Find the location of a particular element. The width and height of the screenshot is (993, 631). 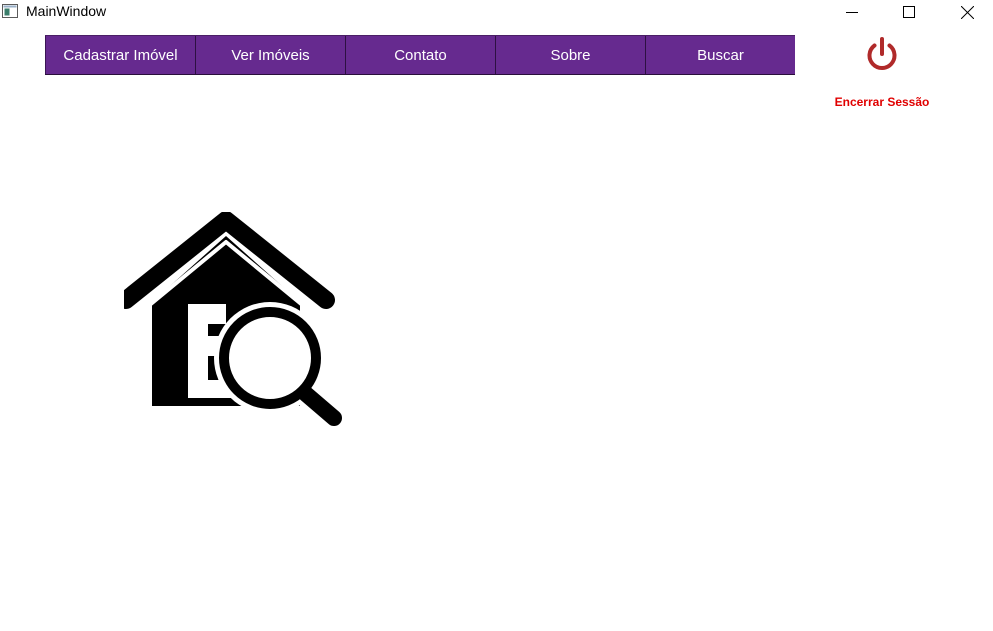

logout-label: Encerrar Sessão is located at coordinates (882, 102).